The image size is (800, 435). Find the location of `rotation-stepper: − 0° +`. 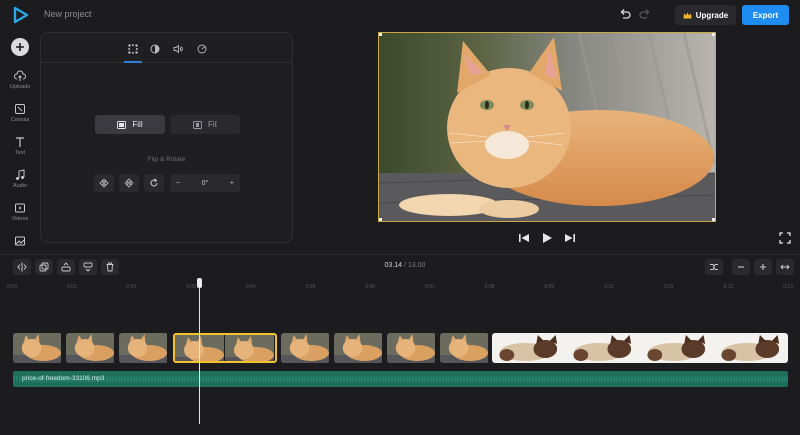

rotation-stepper: − 0° + is located at coordinates (205, 183).